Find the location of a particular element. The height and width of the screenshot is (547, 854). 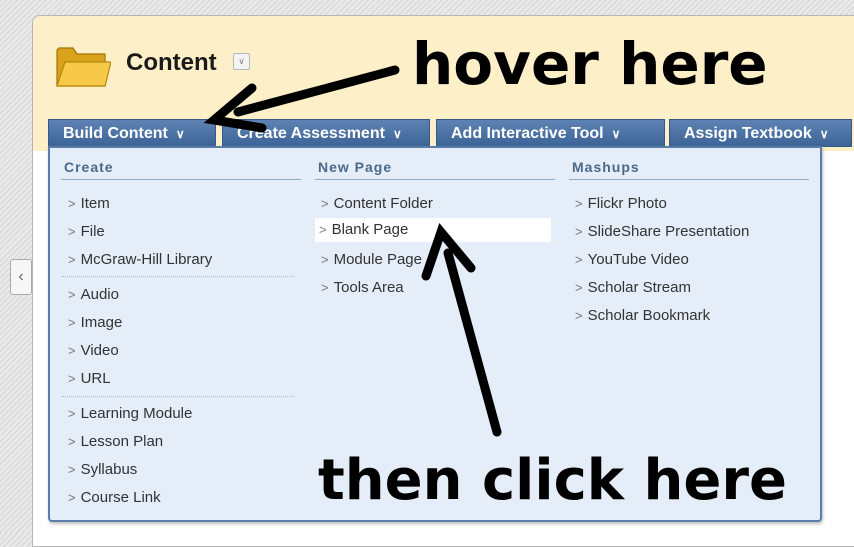

menu-item-url: > URL is located at coordinates (87, 379).